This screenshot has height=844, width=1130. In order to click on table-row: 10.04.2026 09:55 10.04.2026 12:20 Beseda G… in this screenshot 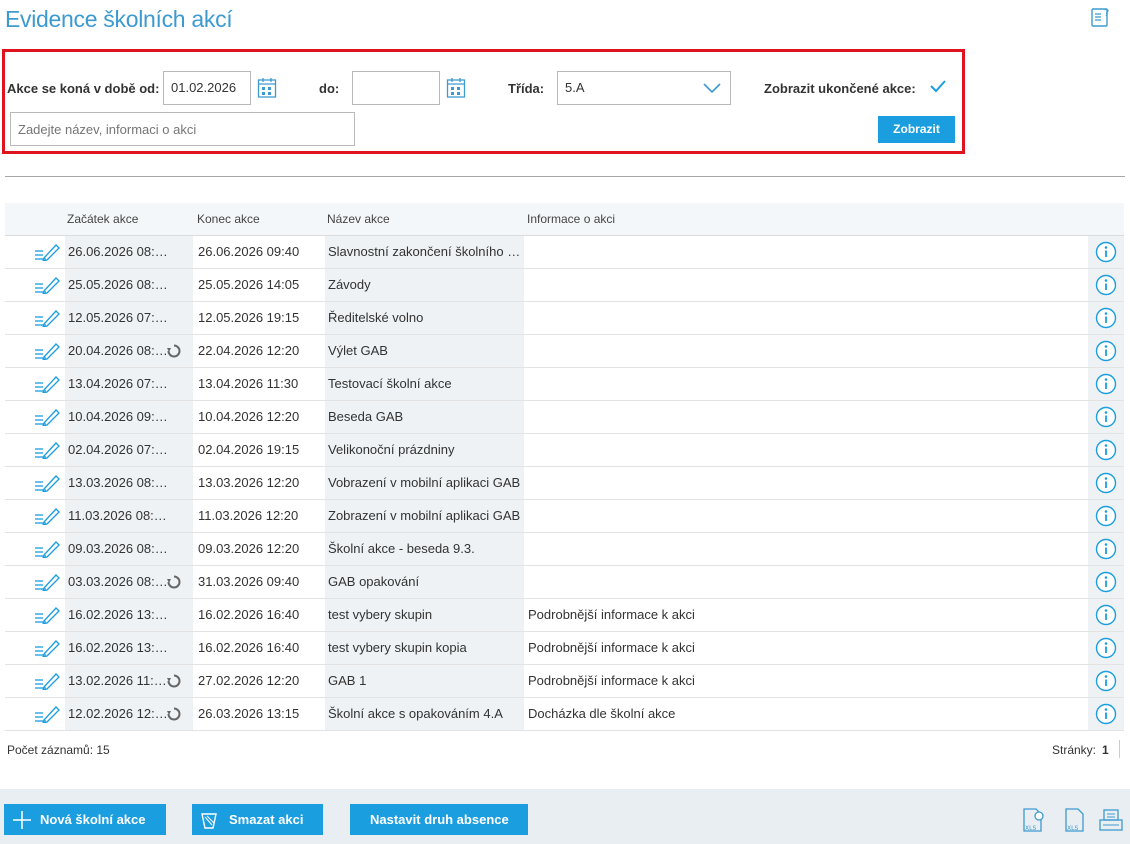, I will do `click(564, 417)`.